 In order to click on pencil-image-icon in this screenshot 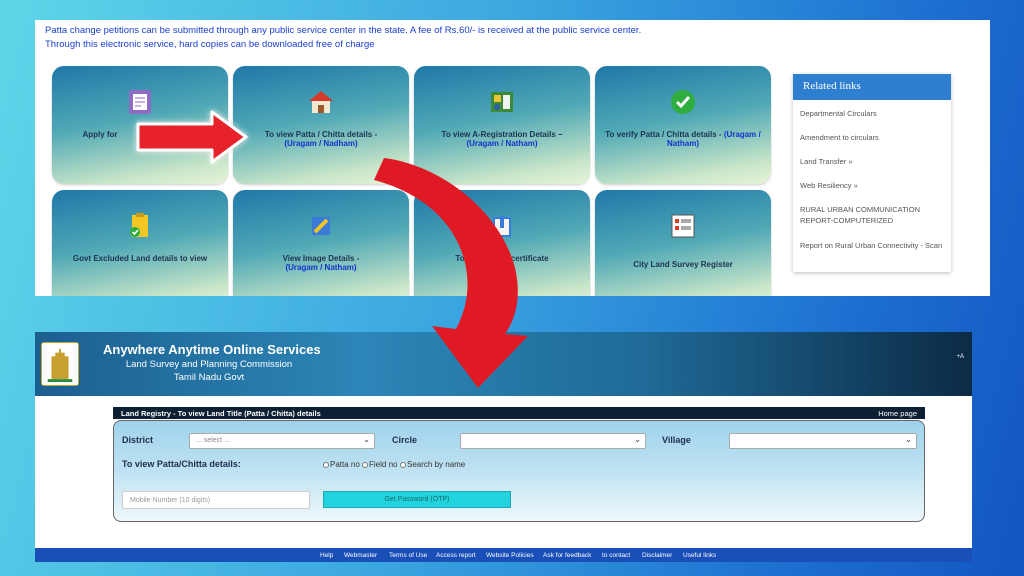, I will do `click(321, 226)`.